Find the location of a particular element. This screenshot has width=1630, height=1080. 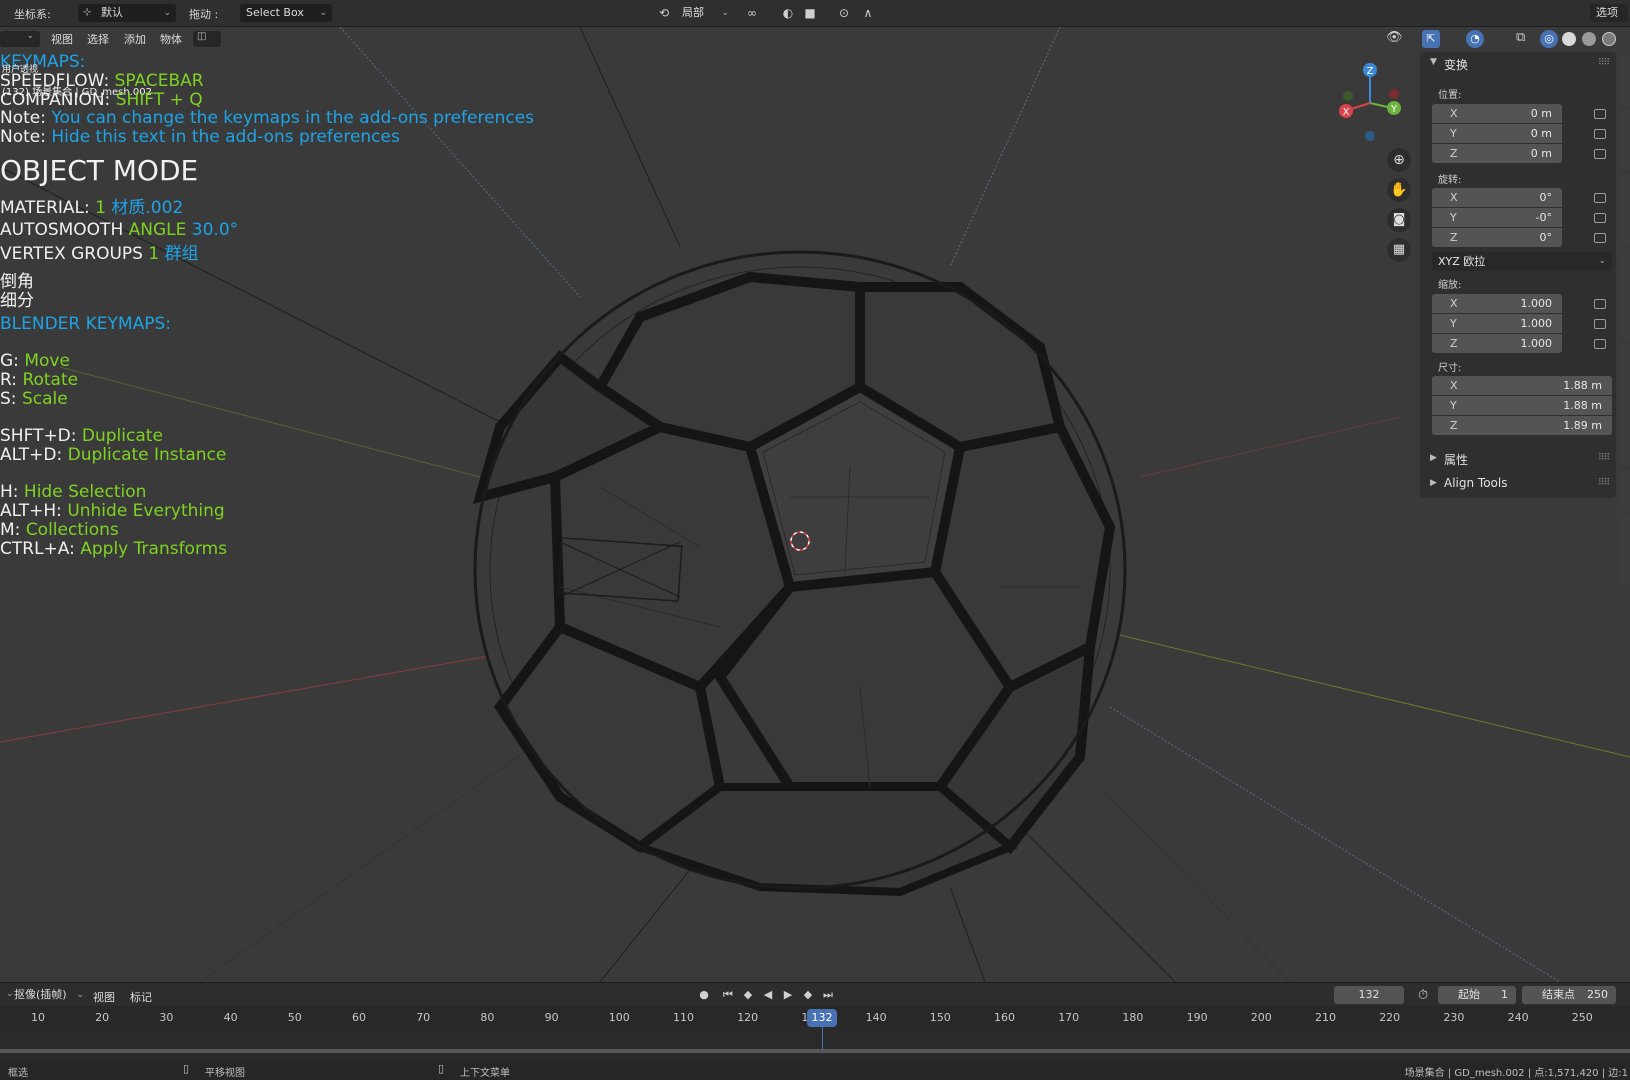

scale-y-field: Y 1.000 is located at coordinates (1497, 323).